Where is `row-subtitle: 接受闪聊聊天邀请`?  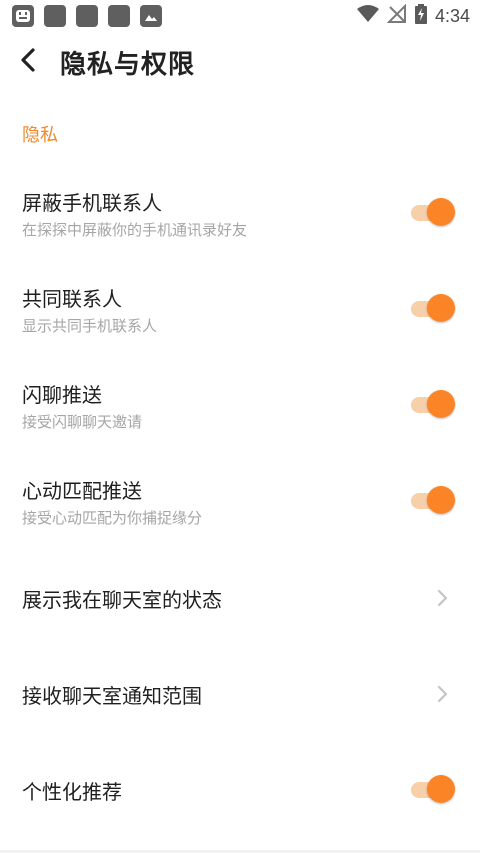 row-subtitle: 接受闪聊聊天邀请 is located at coordinates (82, 422).